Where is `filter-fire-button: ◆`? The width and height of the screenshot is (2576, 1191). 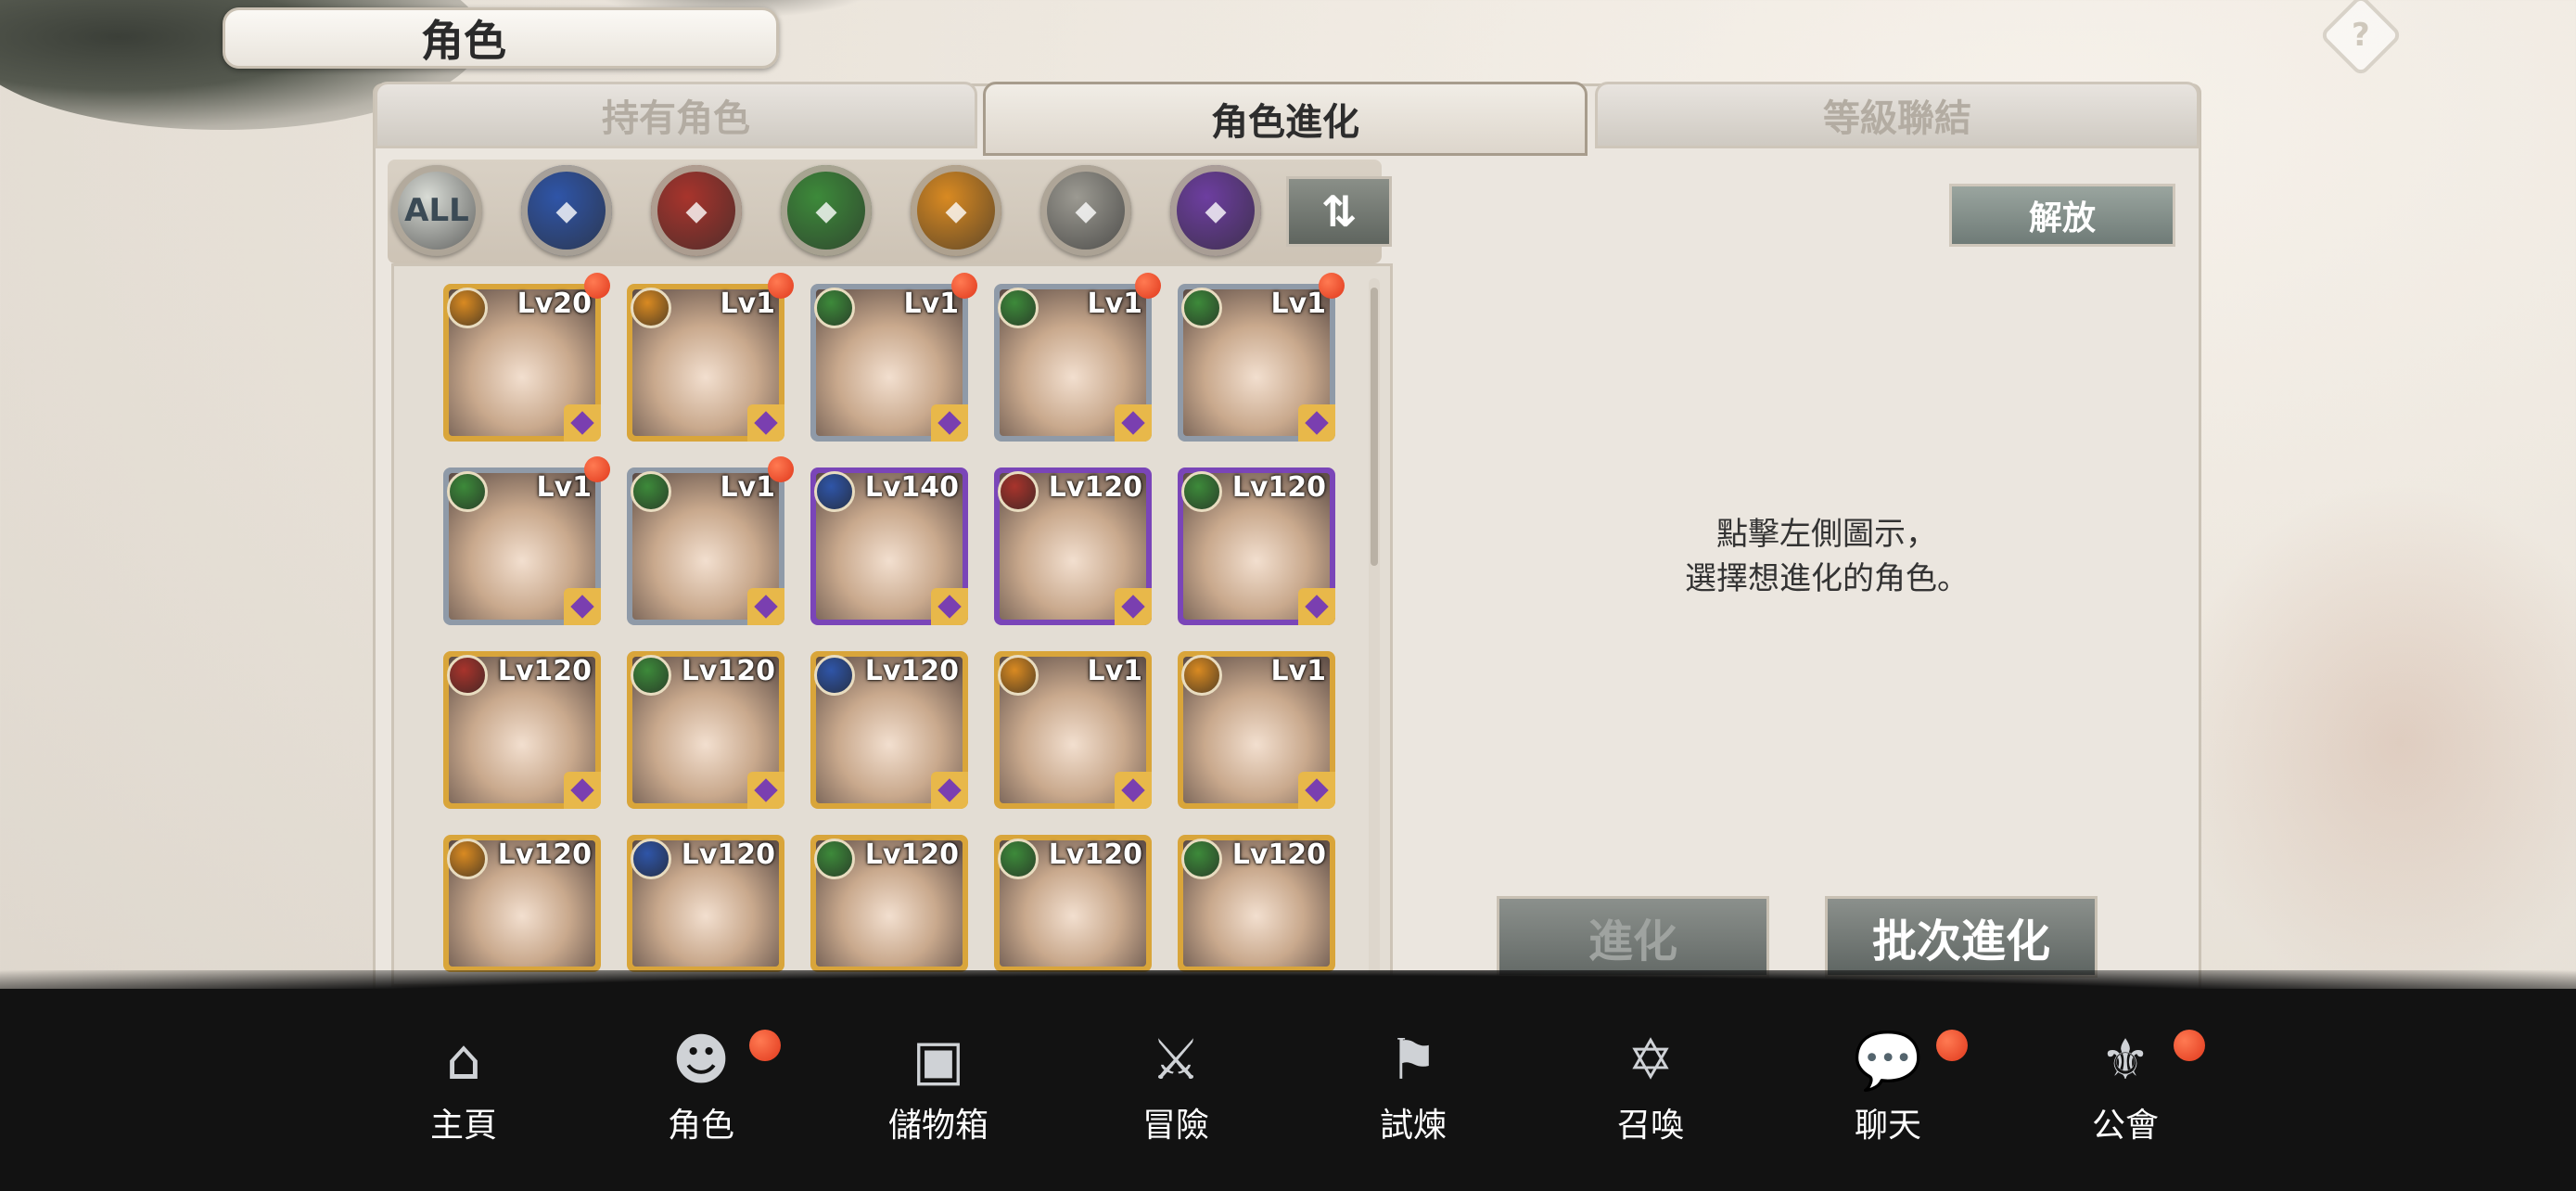
filter-fire-button: ◆ is located at coordinates (696, 210).